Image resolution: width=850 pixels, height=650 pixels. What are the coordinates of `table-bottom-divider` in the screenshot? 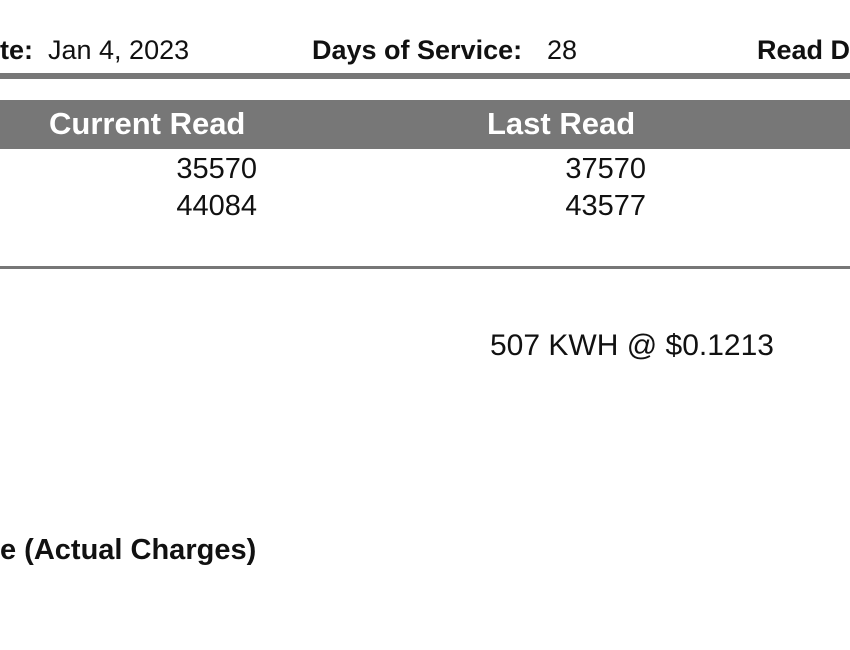 It's located at (425, 267).